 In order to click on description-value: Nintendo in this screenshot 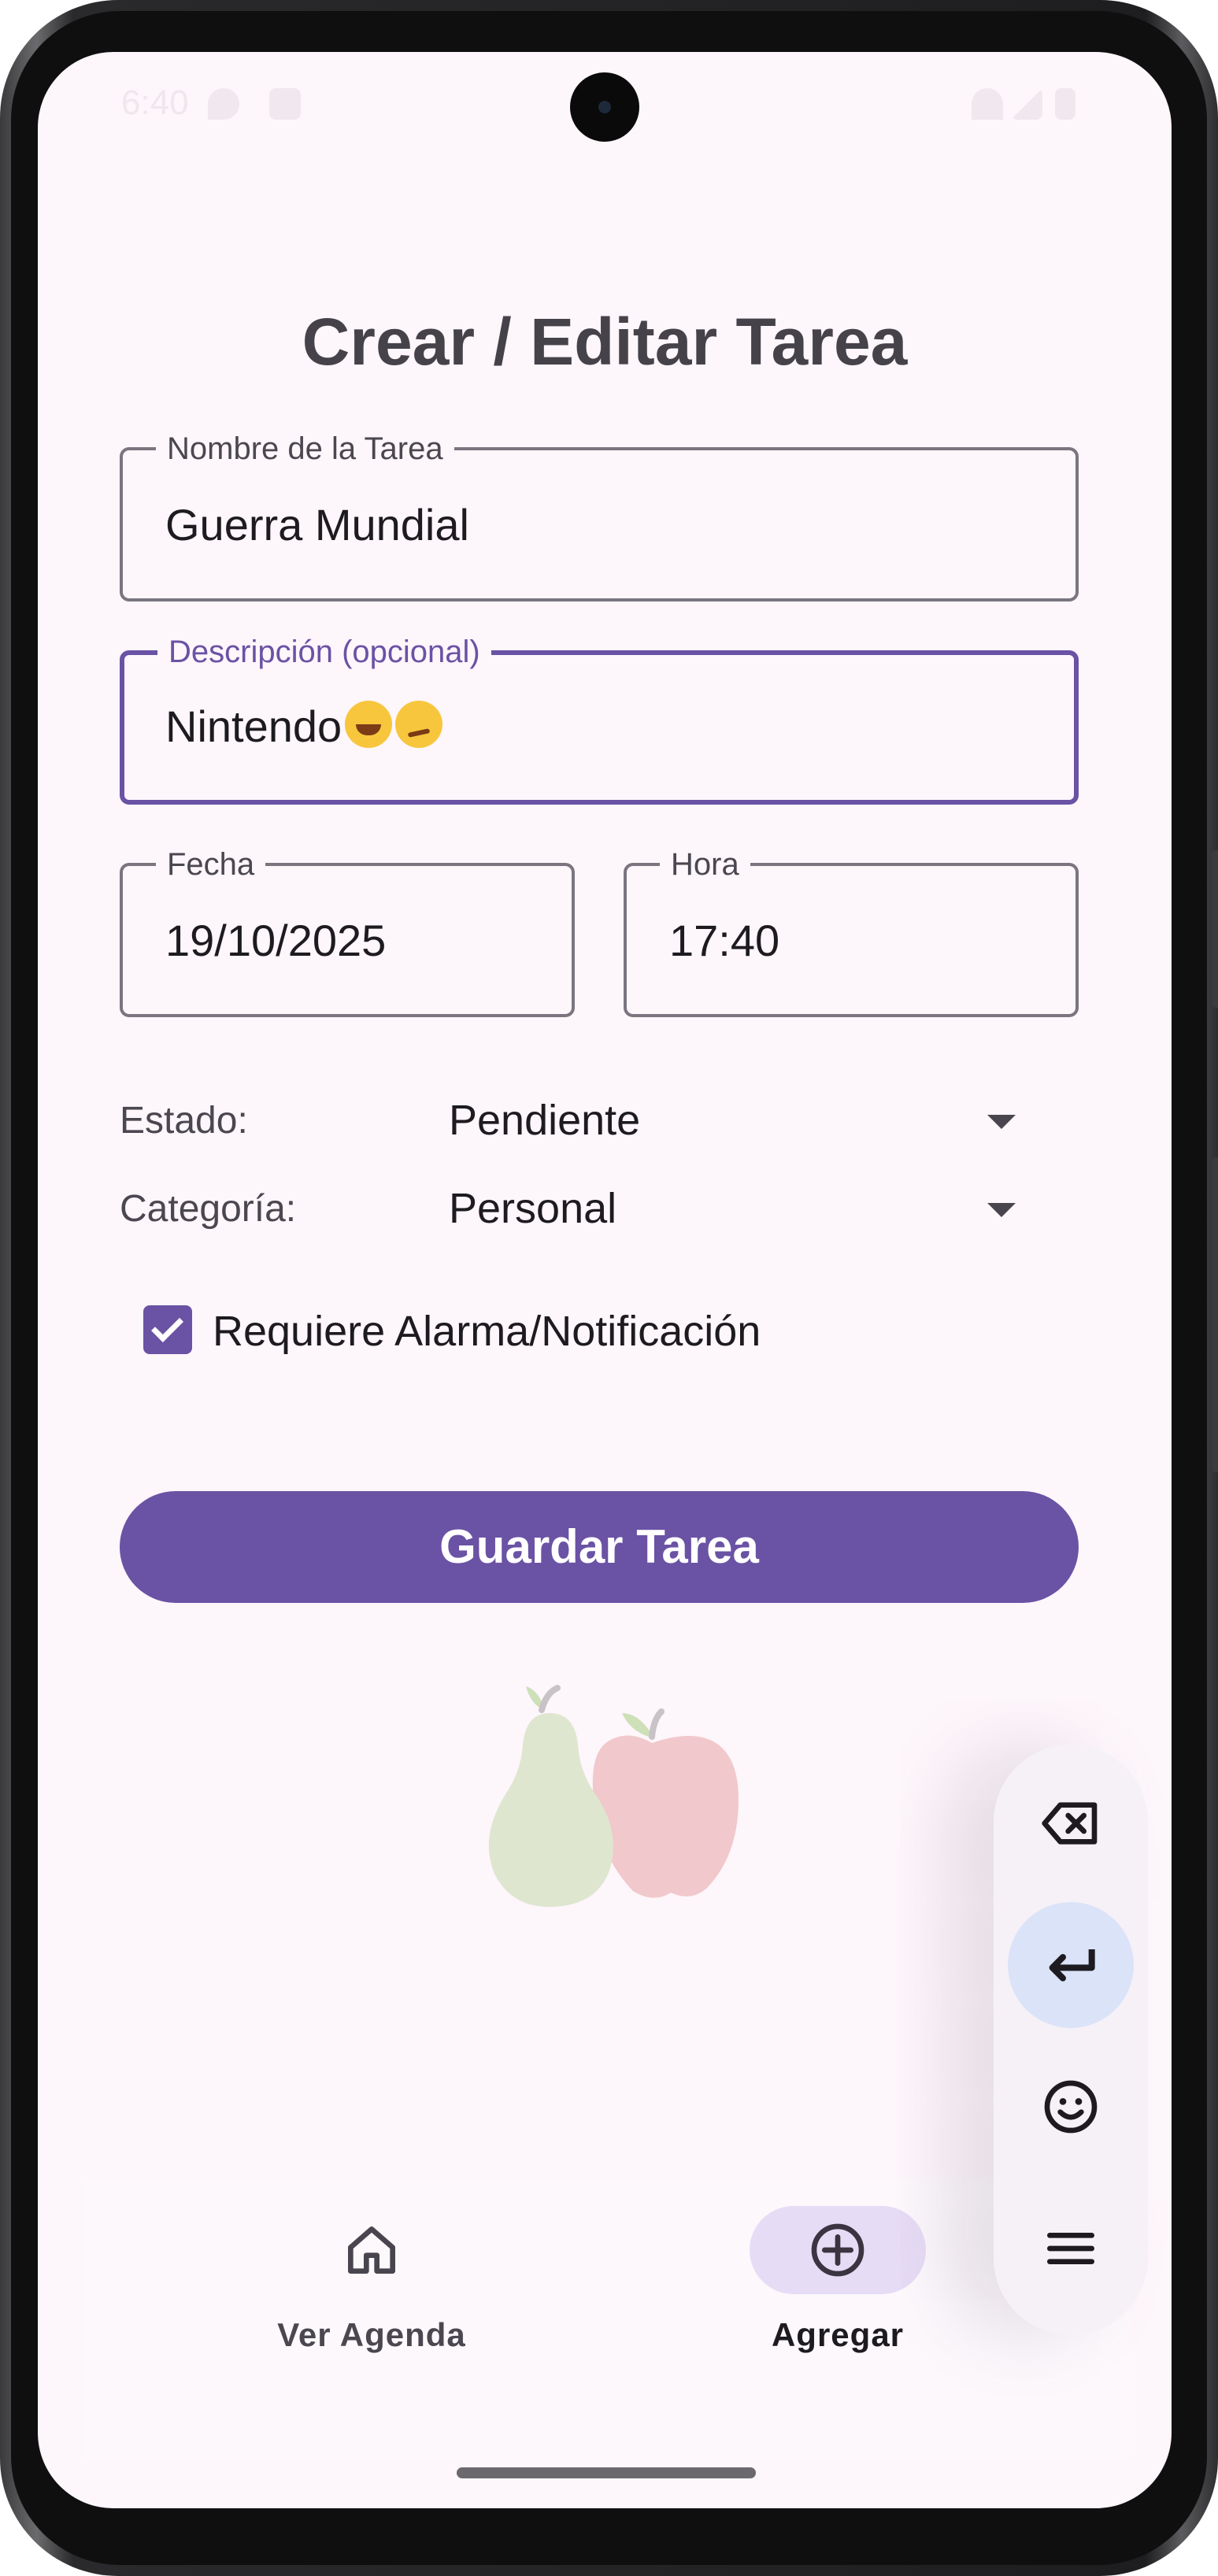, I will do `click(304, 726)`.